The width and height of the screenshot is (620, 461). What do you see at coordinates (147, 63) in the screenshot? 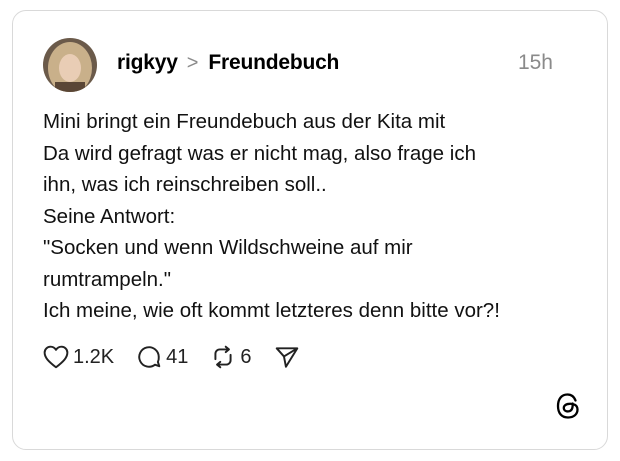
I see `author-username: rigkyy` at bounding box center [147, 63].